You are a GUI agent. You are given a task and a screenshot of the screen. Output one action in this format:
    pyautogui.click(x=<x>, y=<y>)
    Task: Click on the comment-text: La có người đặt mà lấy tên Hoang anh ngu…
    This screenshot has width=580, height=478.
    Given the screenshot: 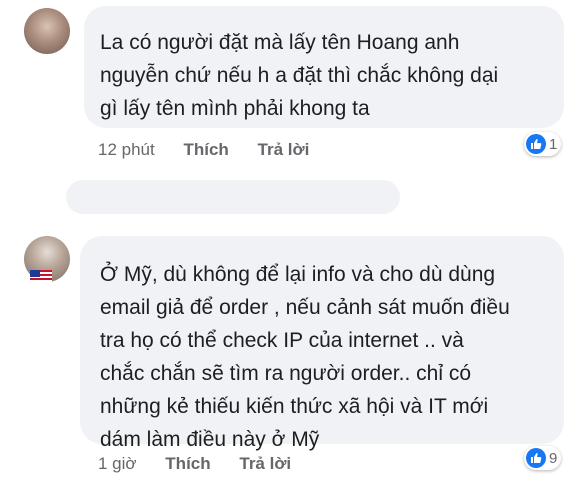 What is the action you would take?
    pyautogui.click(x=299, y=75)
    